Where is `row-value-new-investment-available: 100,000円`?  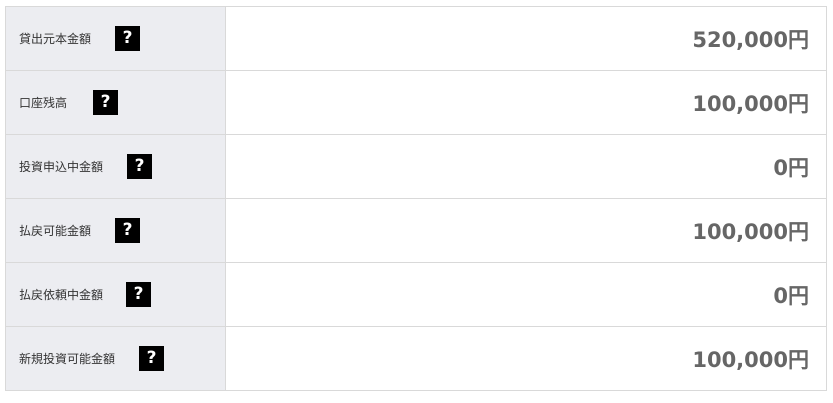 row-value-new-investment-available: 100,000円 is located at coordinates (750, 359).